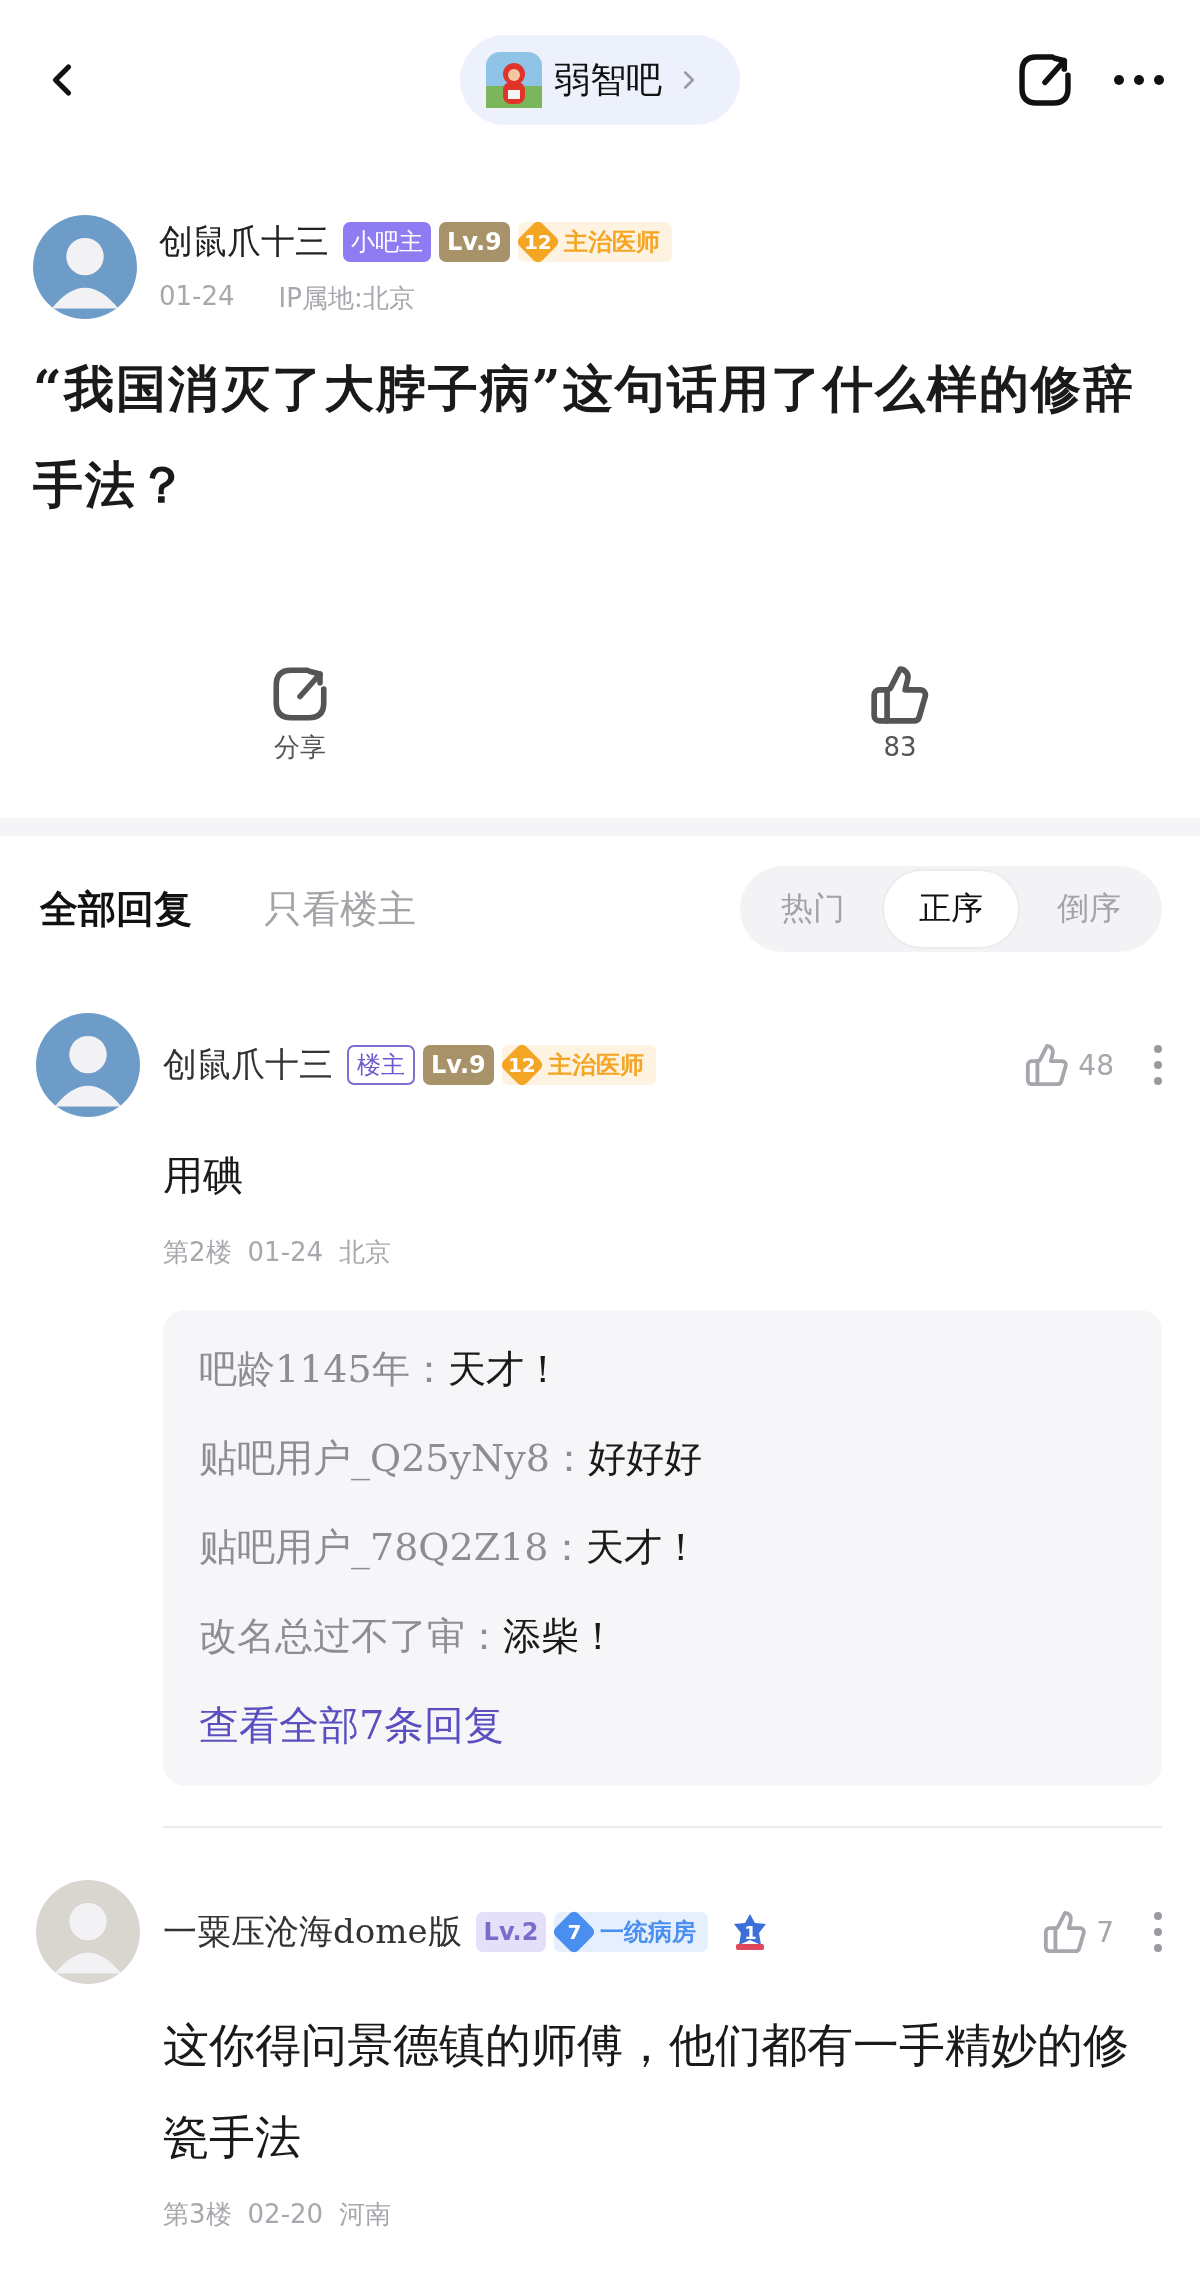  What do you see at coordinates (116, 909) in the screenshot?
I see `reply-tab: 全部回复` at bounding box center [116, 909].